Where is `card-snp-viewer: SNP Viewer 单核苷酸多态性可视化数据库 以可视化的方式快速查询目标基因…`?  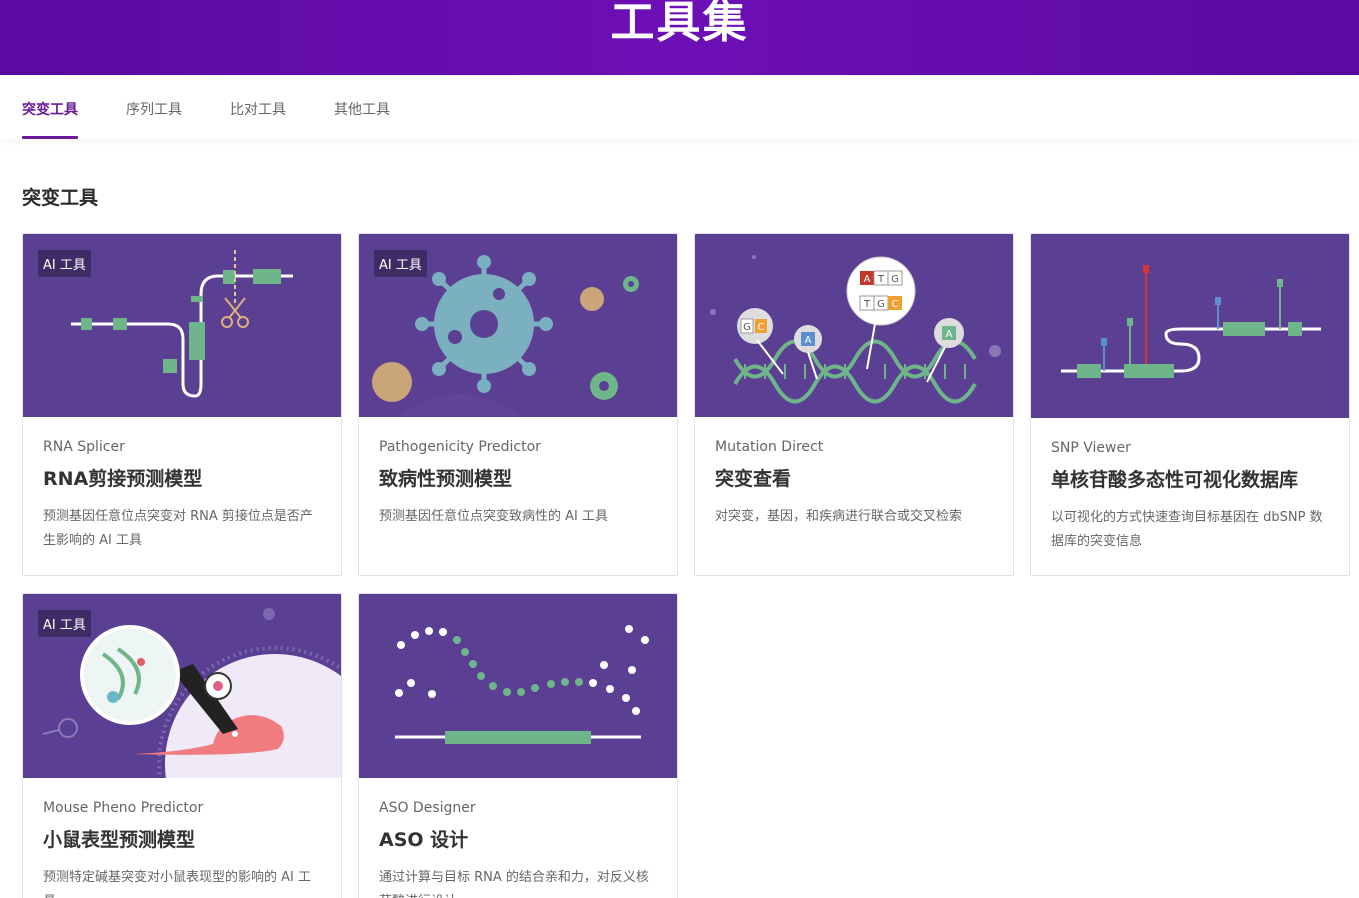 card-snp-viewer: SNP Viewer 单核苷酸多态性可视化数据库 以可视化的方式快速查询目标基因… is located at coordinates (1190, 404).